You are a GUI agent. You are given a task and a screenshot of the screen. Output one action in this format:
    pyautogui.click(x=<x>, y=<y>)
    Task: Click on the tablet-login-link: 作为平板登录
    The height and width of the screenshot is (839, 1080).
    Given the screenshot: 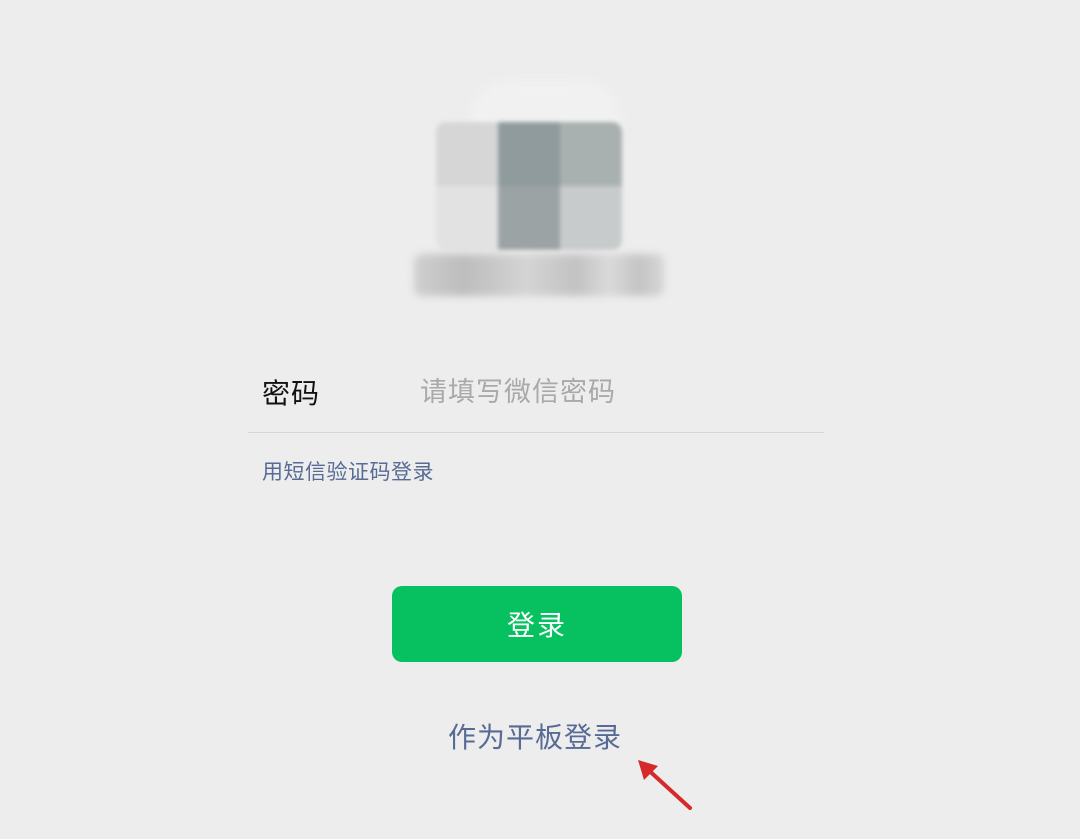 What is the action you would take?
    pyautogui.click(x=535, y=736)
    